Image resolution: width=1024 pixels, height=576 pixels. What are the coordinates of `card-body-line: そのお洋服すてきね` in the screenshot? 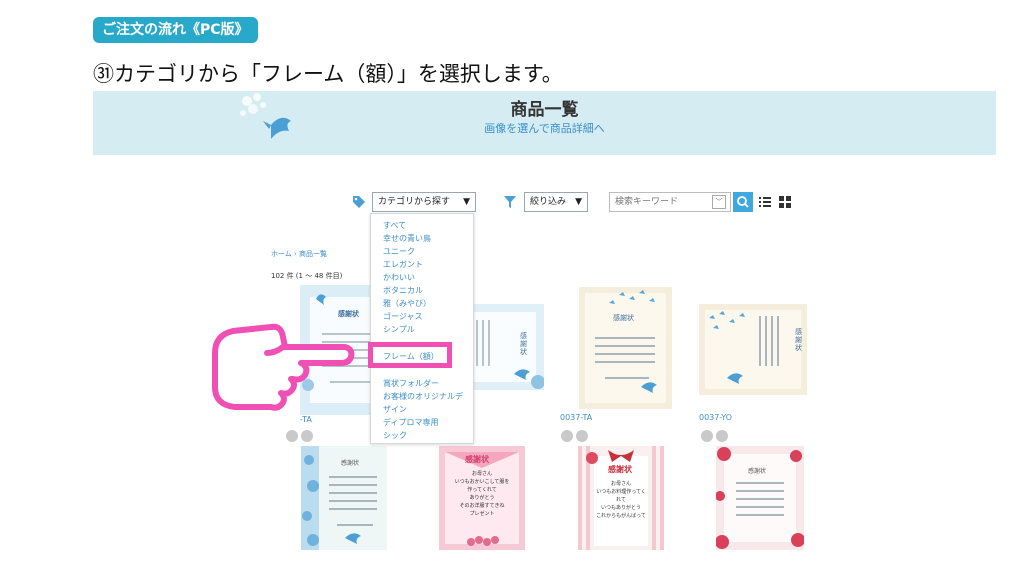 It's located at (482, 506).